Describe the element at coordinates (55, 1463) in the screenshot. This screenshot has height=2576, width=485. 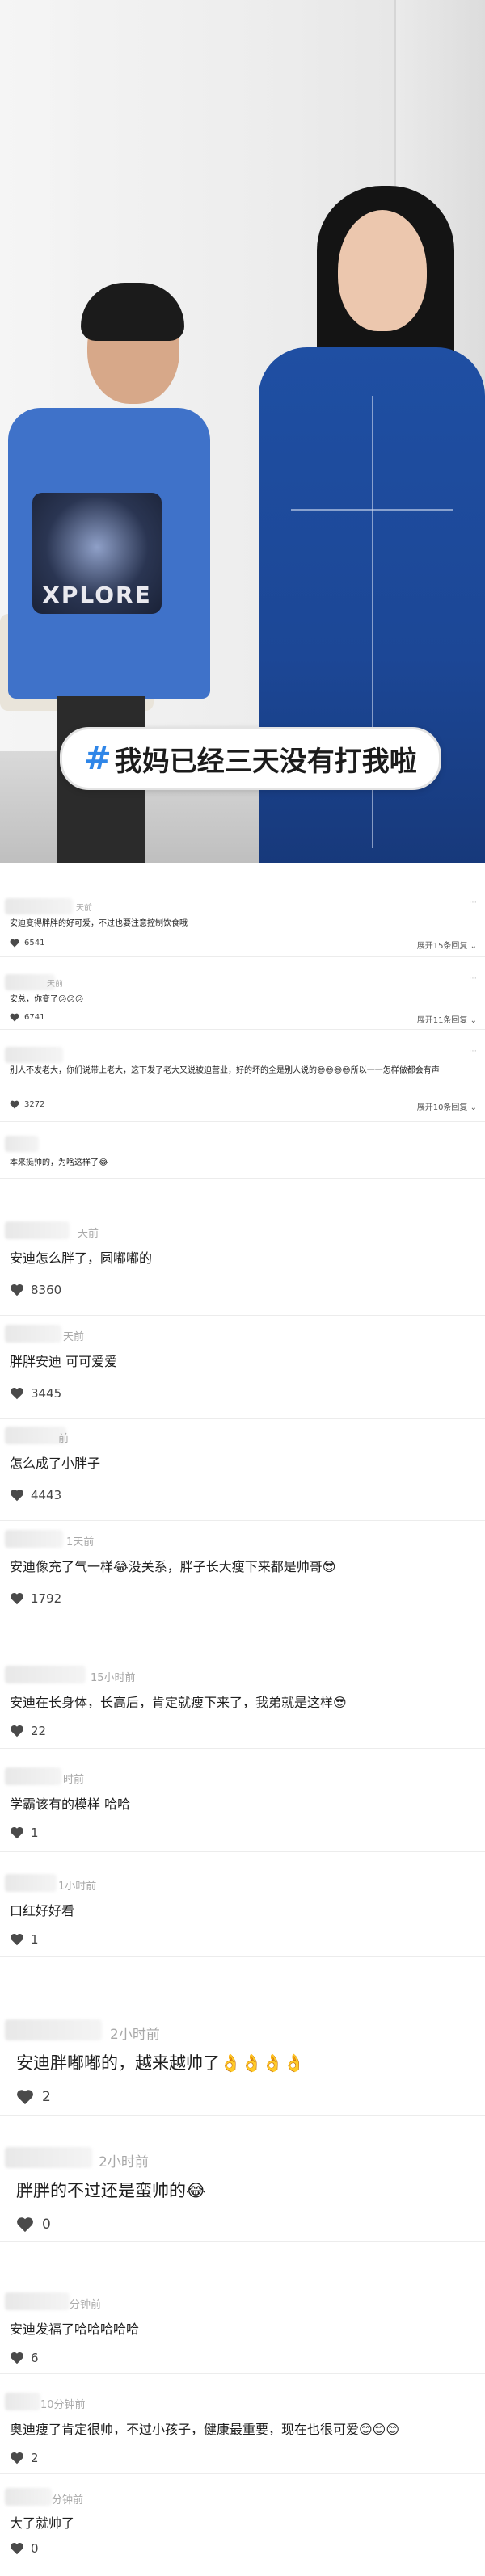
I see `comment-text: 怎么成了小胖子` at that location.